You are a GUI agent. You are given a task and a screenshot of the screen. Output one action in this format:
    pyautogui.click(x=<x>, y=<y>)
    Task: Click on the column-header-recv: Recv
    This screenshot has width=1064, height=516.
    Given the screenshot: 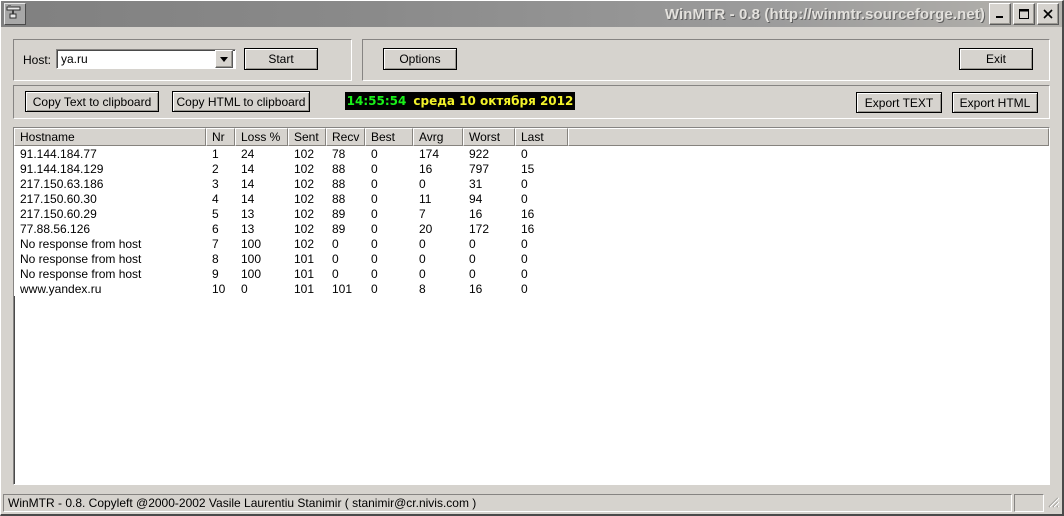 What is the action you would take?
    pyautogui.click(x=345, y=137)
    